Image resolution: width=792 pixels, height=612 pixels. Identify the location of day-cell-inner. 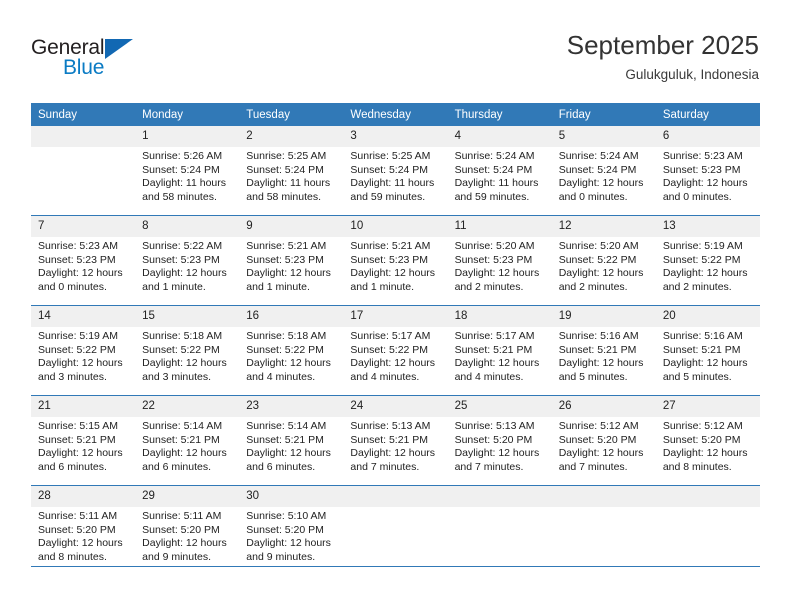
(83, 170).